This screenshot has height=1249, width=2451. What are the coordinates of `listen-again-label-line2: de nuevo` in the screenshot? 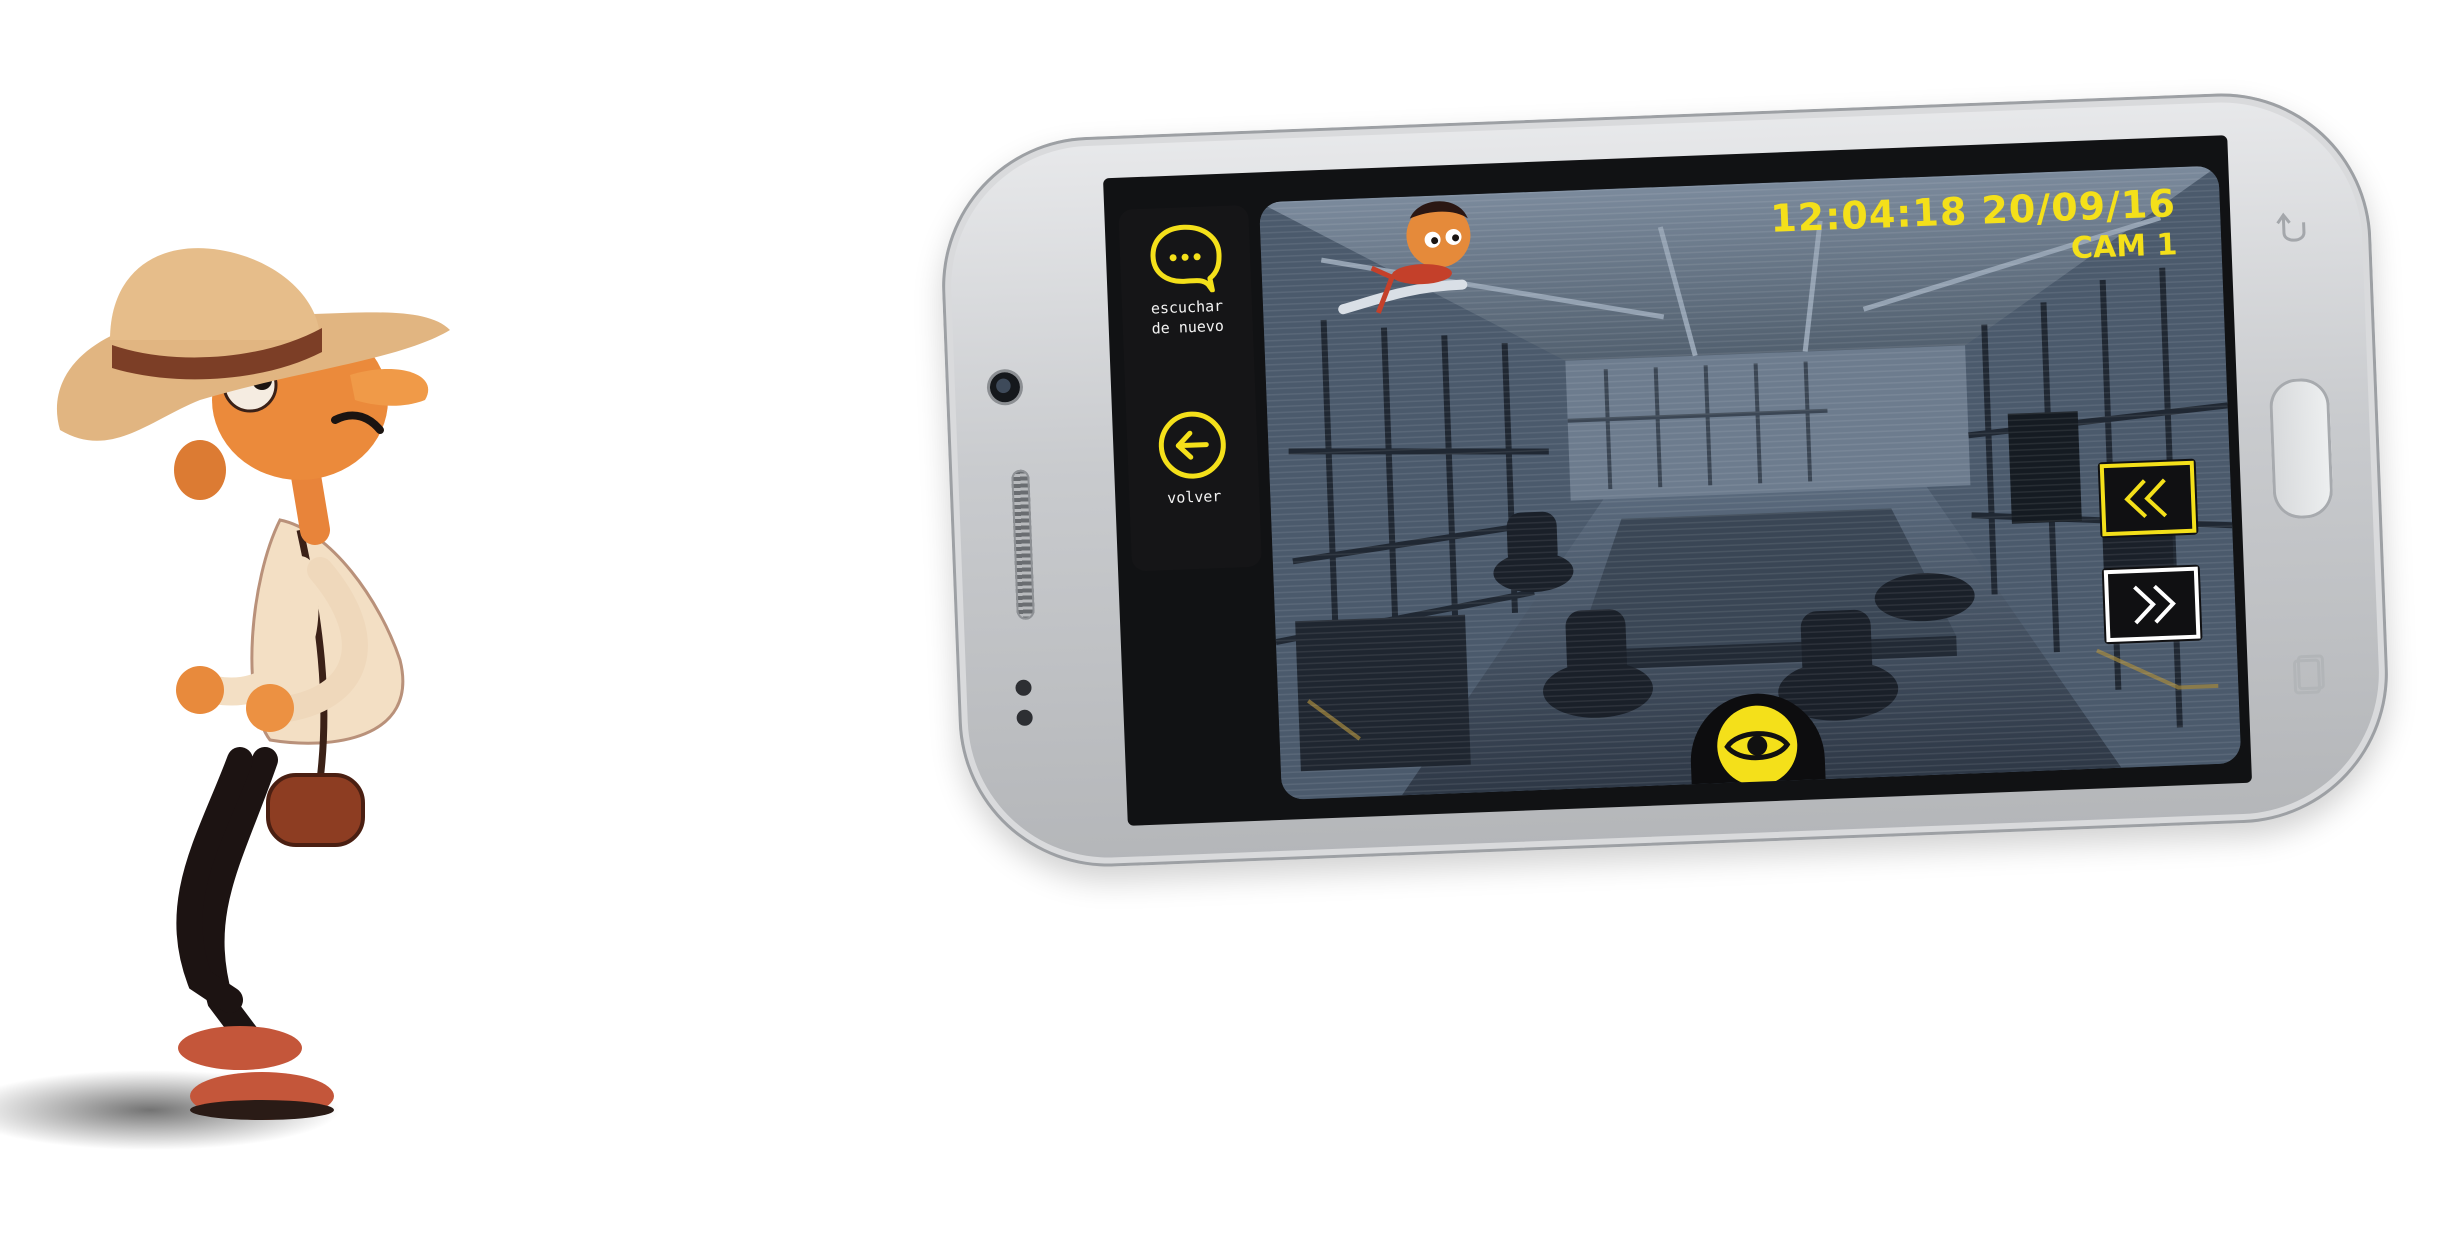 It's located at (1188, 327).